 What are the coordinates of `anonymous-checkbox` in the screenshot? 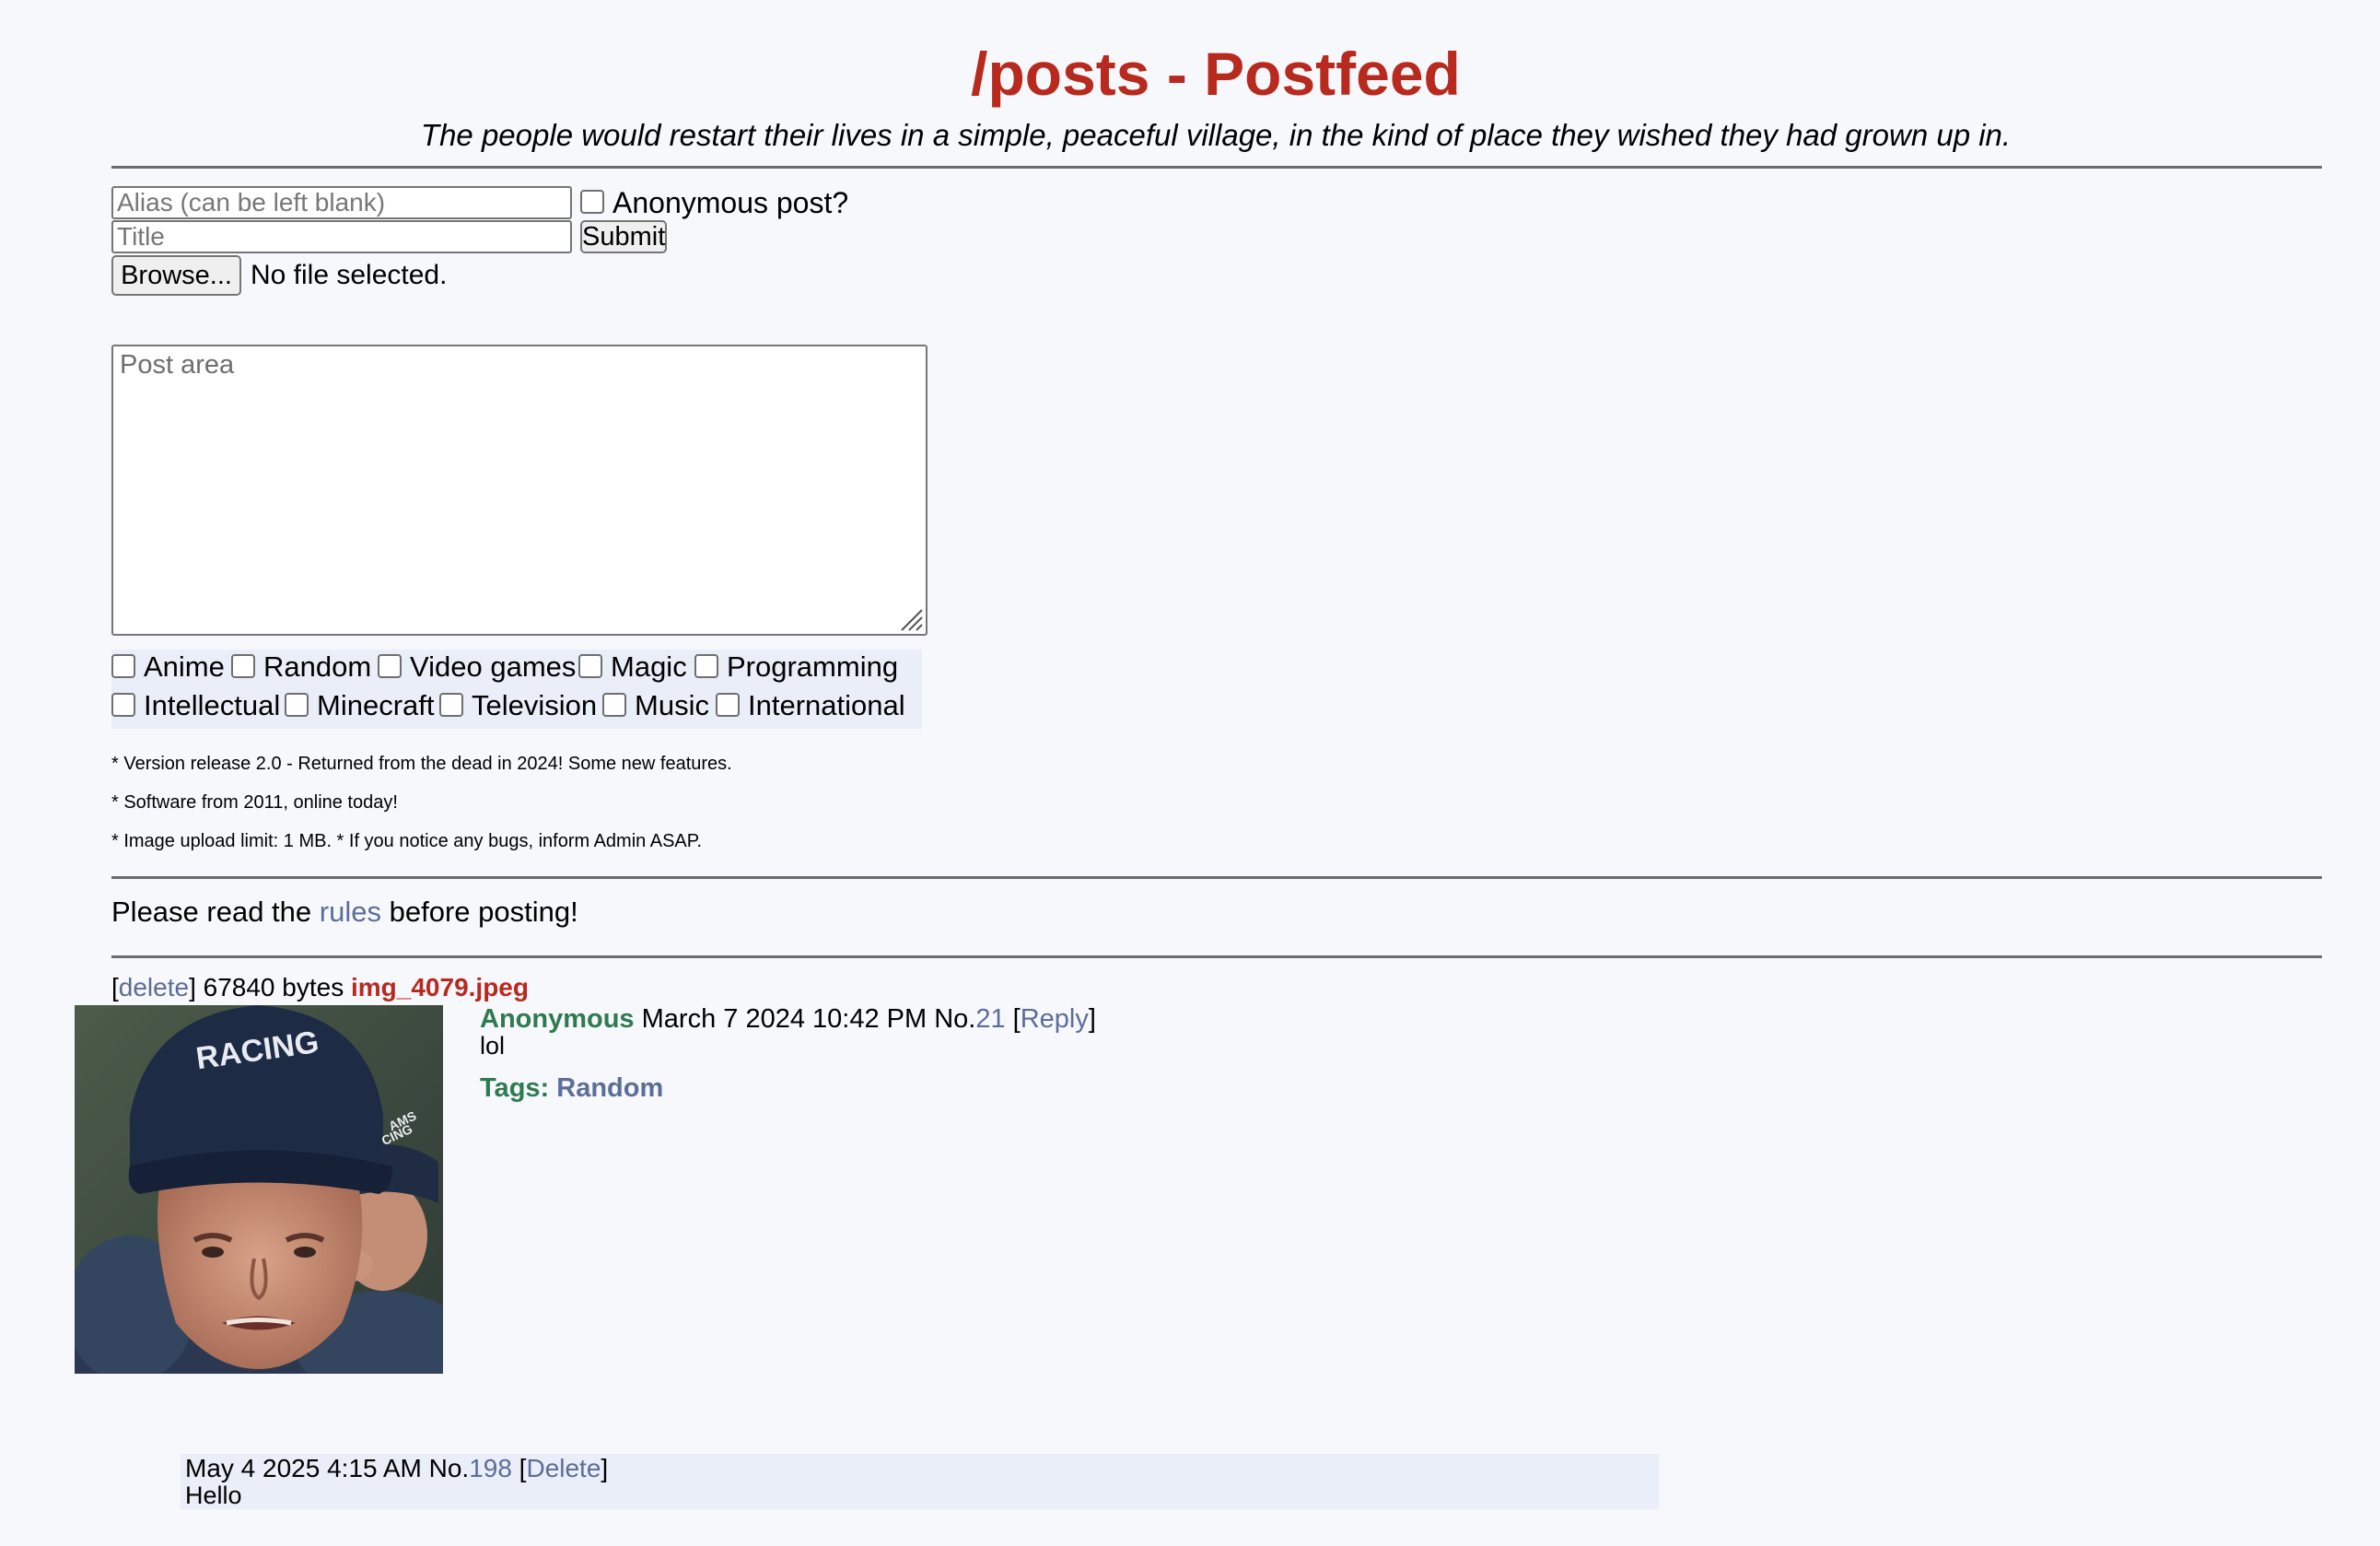 It's located at (592, 201).